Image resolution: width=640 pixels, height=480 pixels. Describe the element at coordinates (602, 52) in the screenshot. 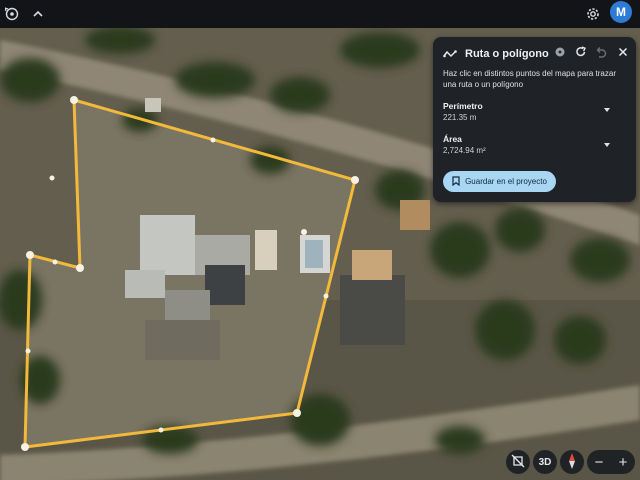

I see `undo-icon` at that location.